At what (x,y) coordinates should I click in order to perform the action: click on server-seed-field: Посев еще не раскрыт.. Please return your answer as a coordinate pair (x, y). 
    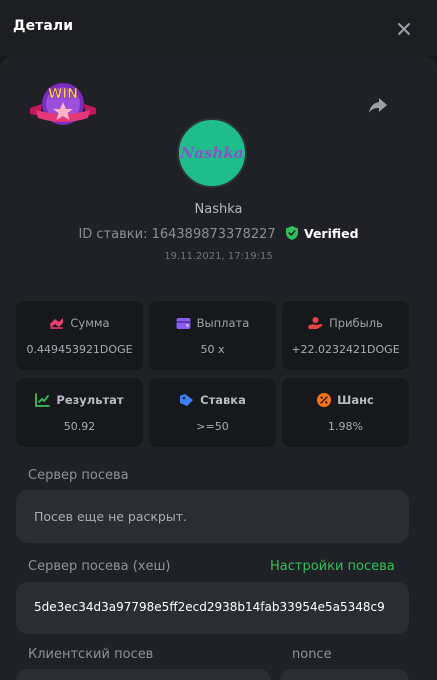
    Looking at the image, I should click on (212, 516).